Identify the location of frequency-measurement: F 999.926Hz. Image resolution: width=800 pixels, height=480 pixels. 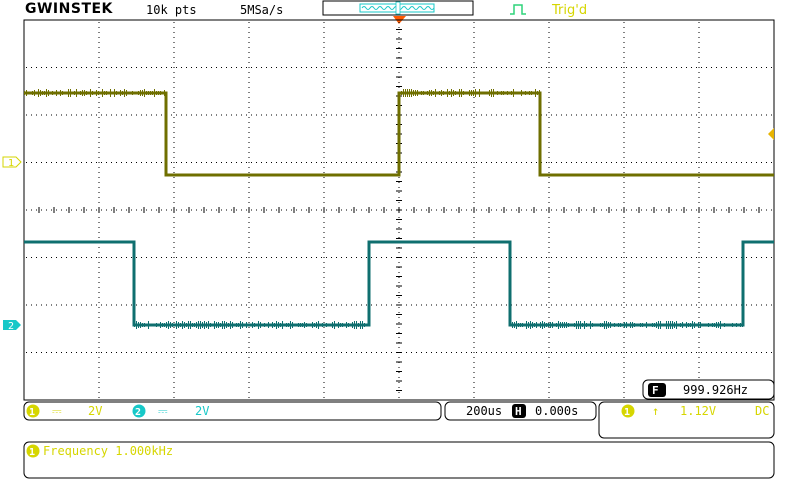
(708, 389).